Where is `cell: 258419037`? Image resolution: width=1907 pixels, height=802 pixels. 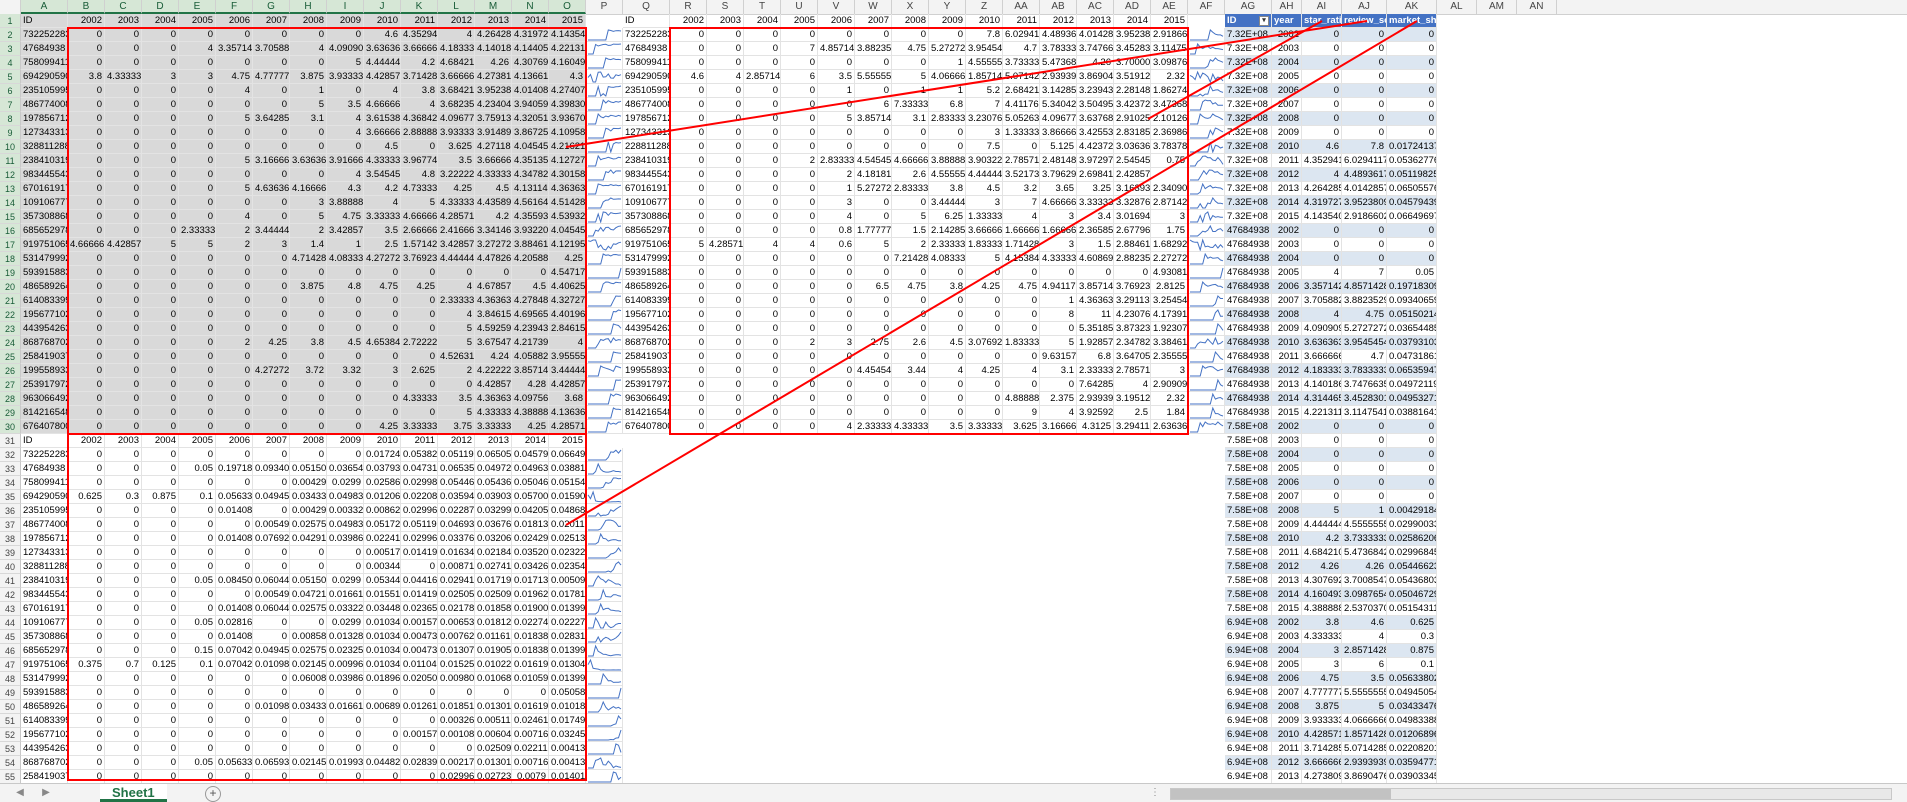
cell: 258419037 is located at coordinates (44, 357).